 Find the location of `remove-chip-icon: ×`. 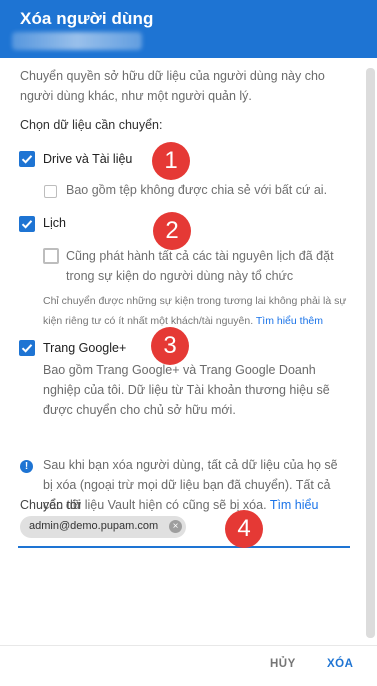

remove-chip-icon: × is located at coordinates (175, 526).